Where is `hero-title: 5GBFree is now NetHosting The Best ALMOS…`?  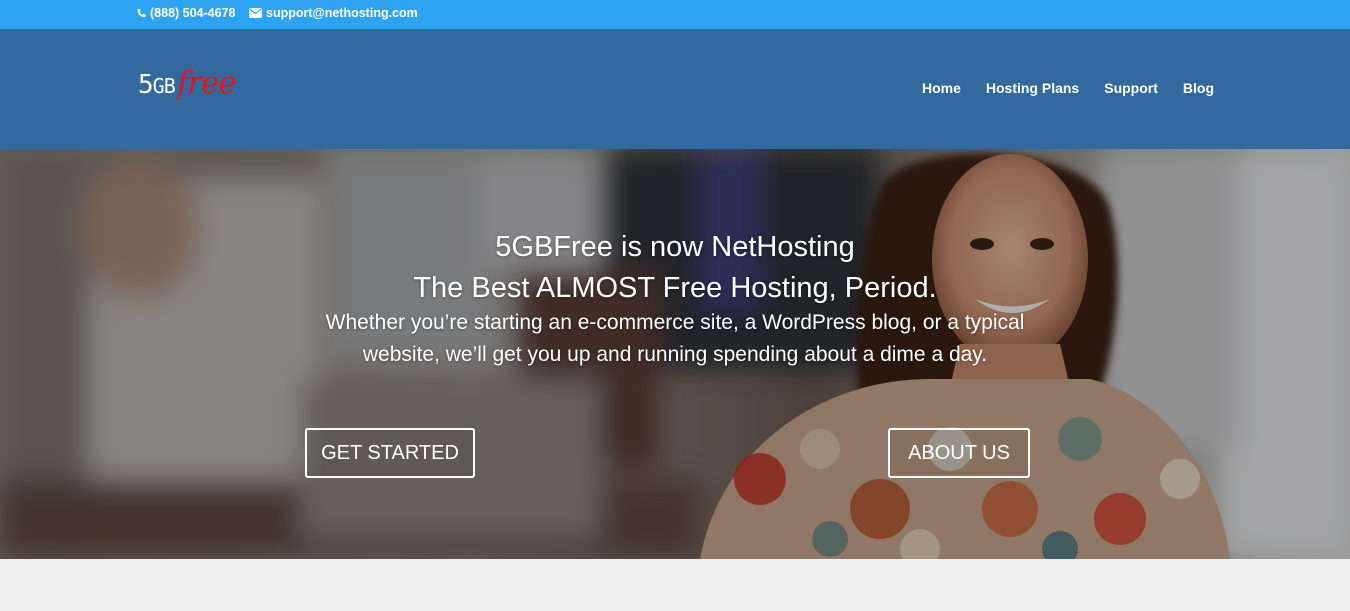 hero-title: 5GBFree is now NetHosting The Best ALMOS… is located at coordinates (675, 268).